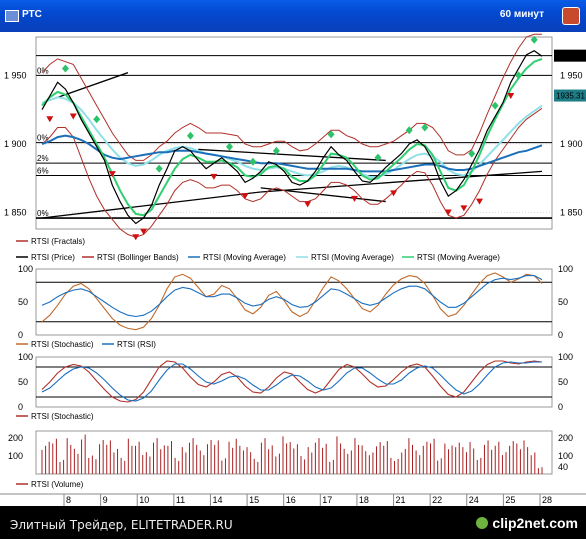  Describe the element at coordinates (563, 302) in the screenshot. I see `stoch-rsi-right-tick: 50` at that location.